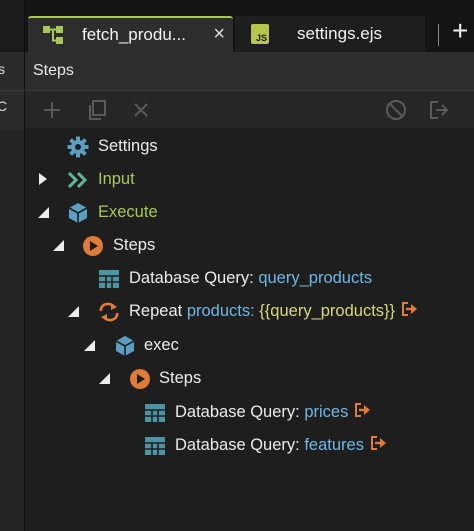  Describe the element at coordinates (156, 311) in the screenshot. I see `tree-node-label: Repeat` at that location.